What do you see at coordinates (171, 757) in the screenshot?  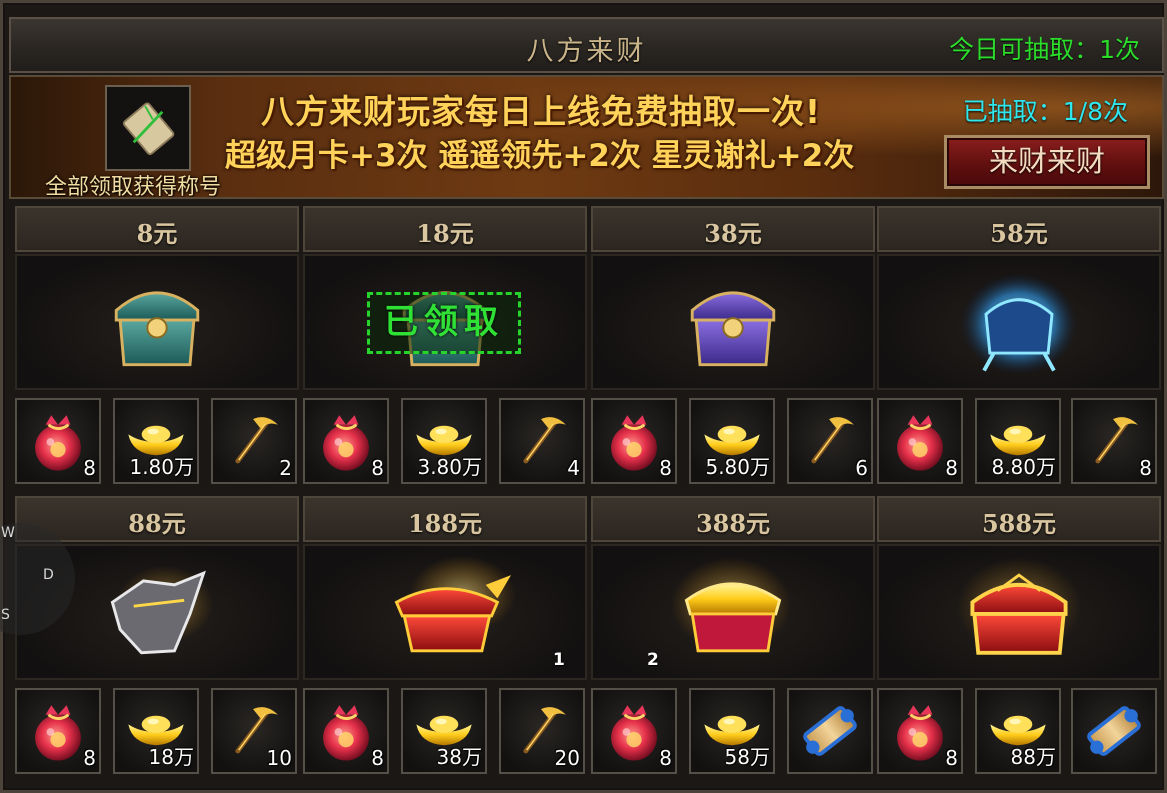 I see `reward-count: 18万` at bounding box center [171, 757].